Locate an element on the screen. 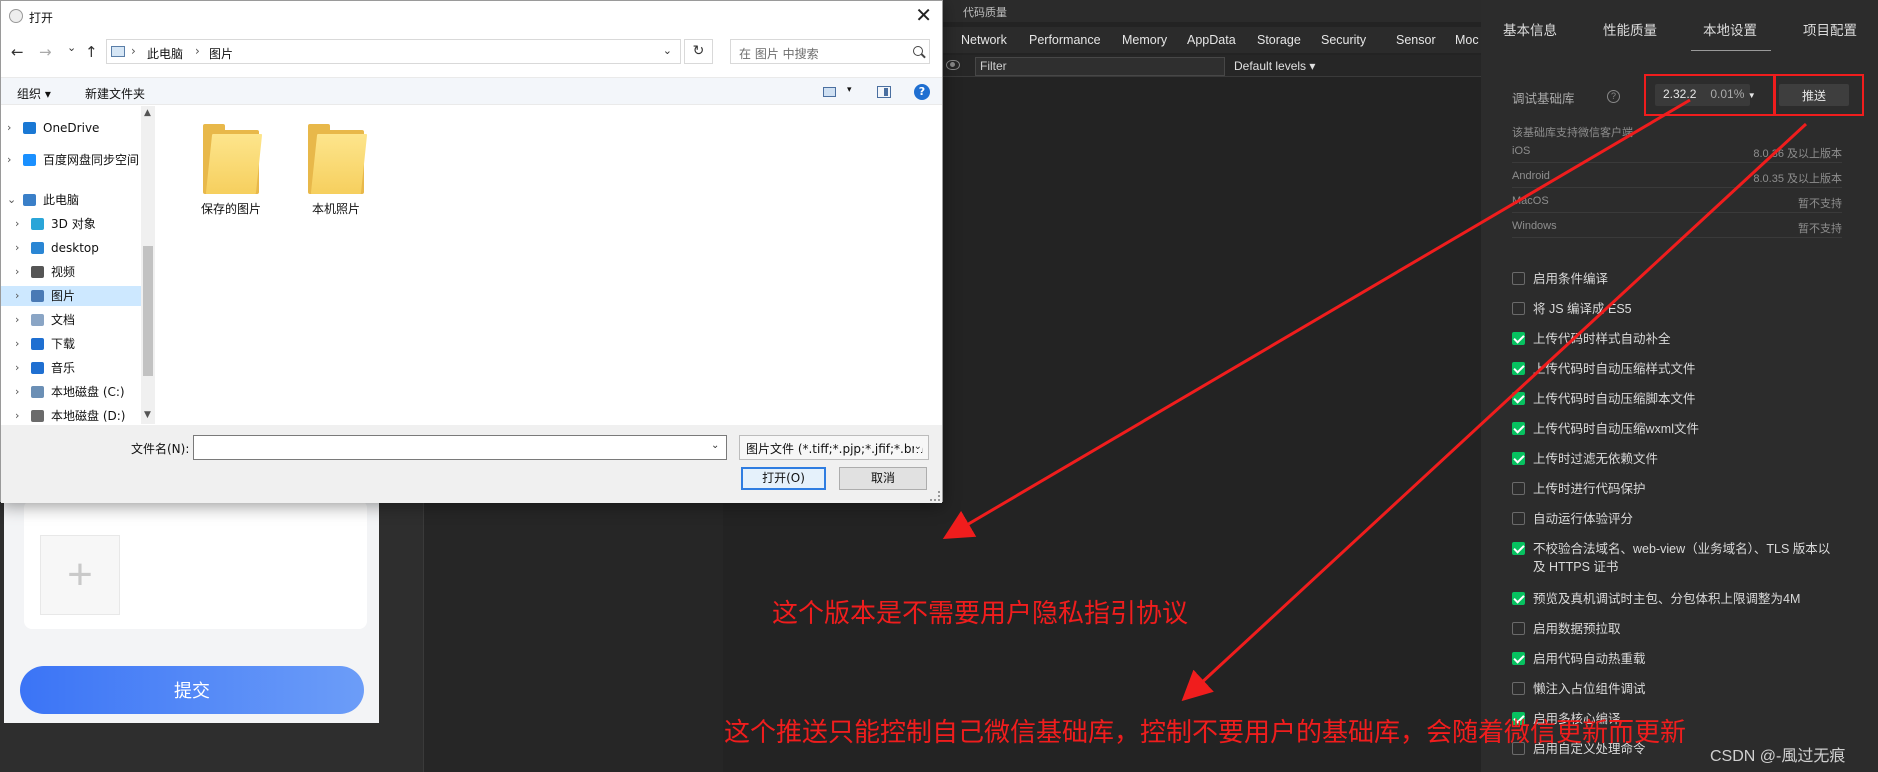 This screenshot has height=772, width=1878. setting-option: 上传代码时自动压缩脚本文件 is located at coordinates (1677, 399).